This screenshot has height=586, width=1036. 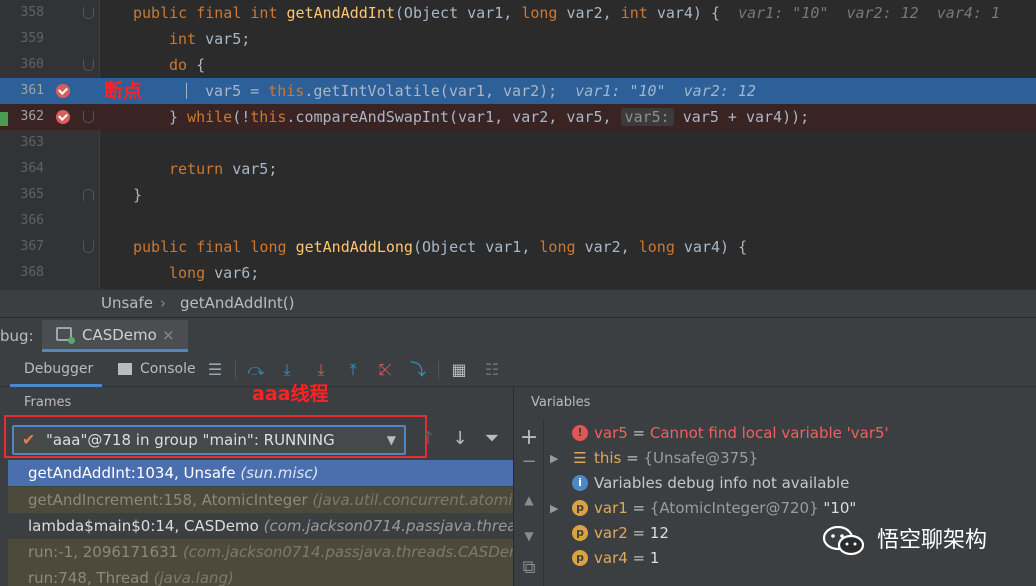 What do you see at coordinates (459, 370) in the screenshot?
I see `evaluate-expression-icon: ▦` at bounding box center [459, 370].